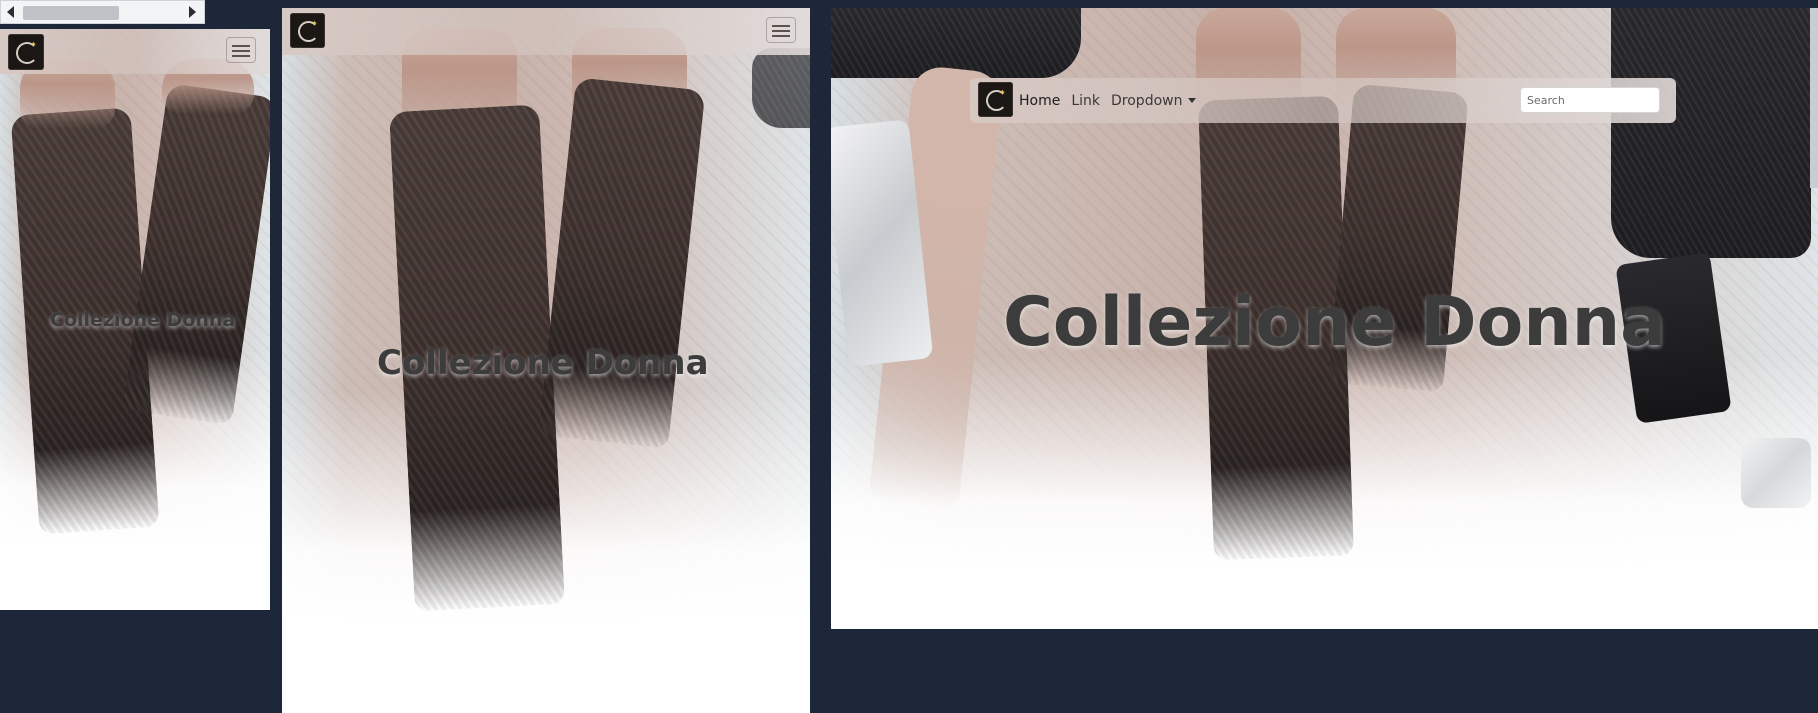 This screenshot has width=1818, height=713. I want to click on scroll-left-arrow-icon, so click(10, 12).